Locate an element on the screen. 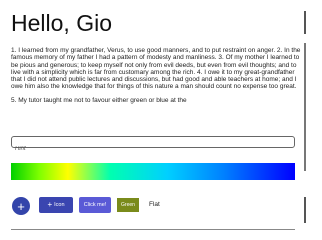  gradient-bar is located at coordinates (153, 171).